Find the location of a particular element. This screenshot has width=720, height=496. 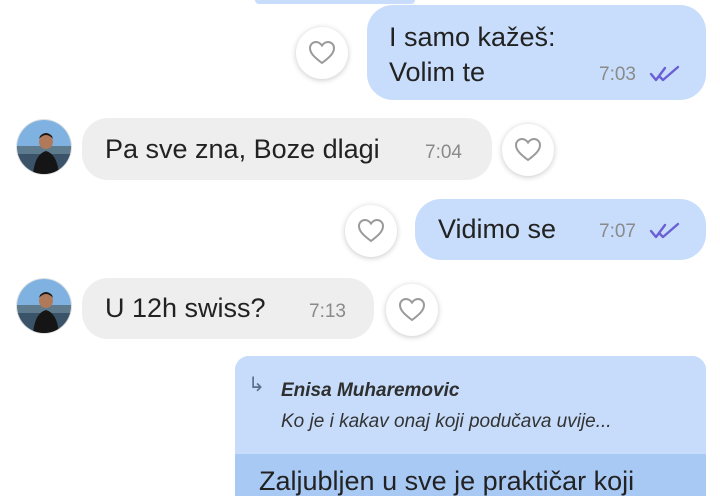

quoted-author: Enisa Muharemovic is located at coordinates (370, 390).